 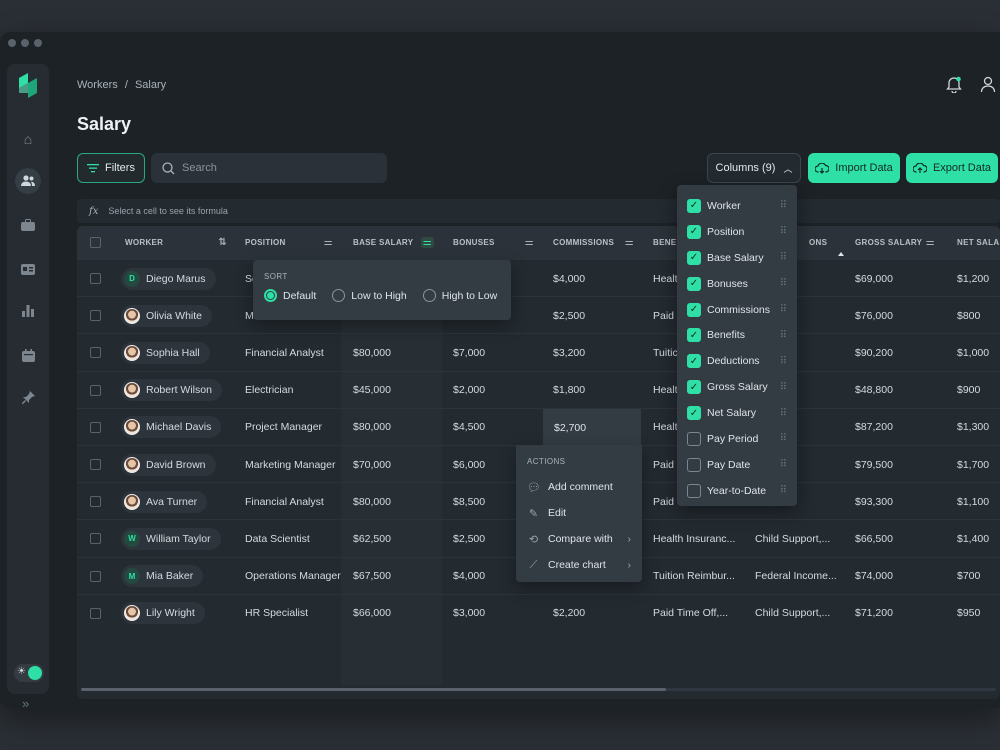 What do you see at coordinates (899, 315) in the screenshot?
I see `gross-cell: $76,000` at bounding box center [899, 315].